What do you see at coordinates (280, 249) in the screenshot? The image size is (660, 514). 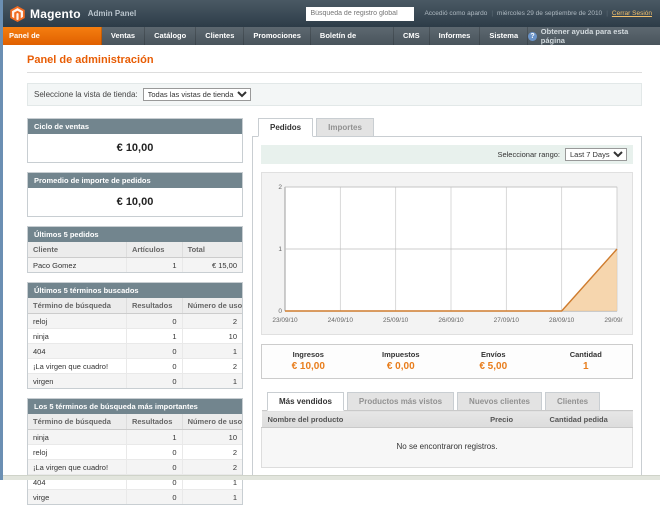 I see `svg-text: 1` at bounding box center [280, 249].